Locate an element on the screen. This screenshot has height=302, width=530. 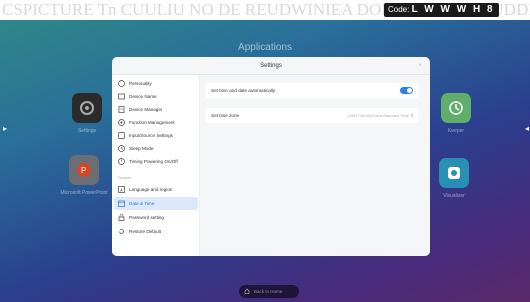
sidebar-item-device-manager: Device Manager is located at coordinates (156, 109).